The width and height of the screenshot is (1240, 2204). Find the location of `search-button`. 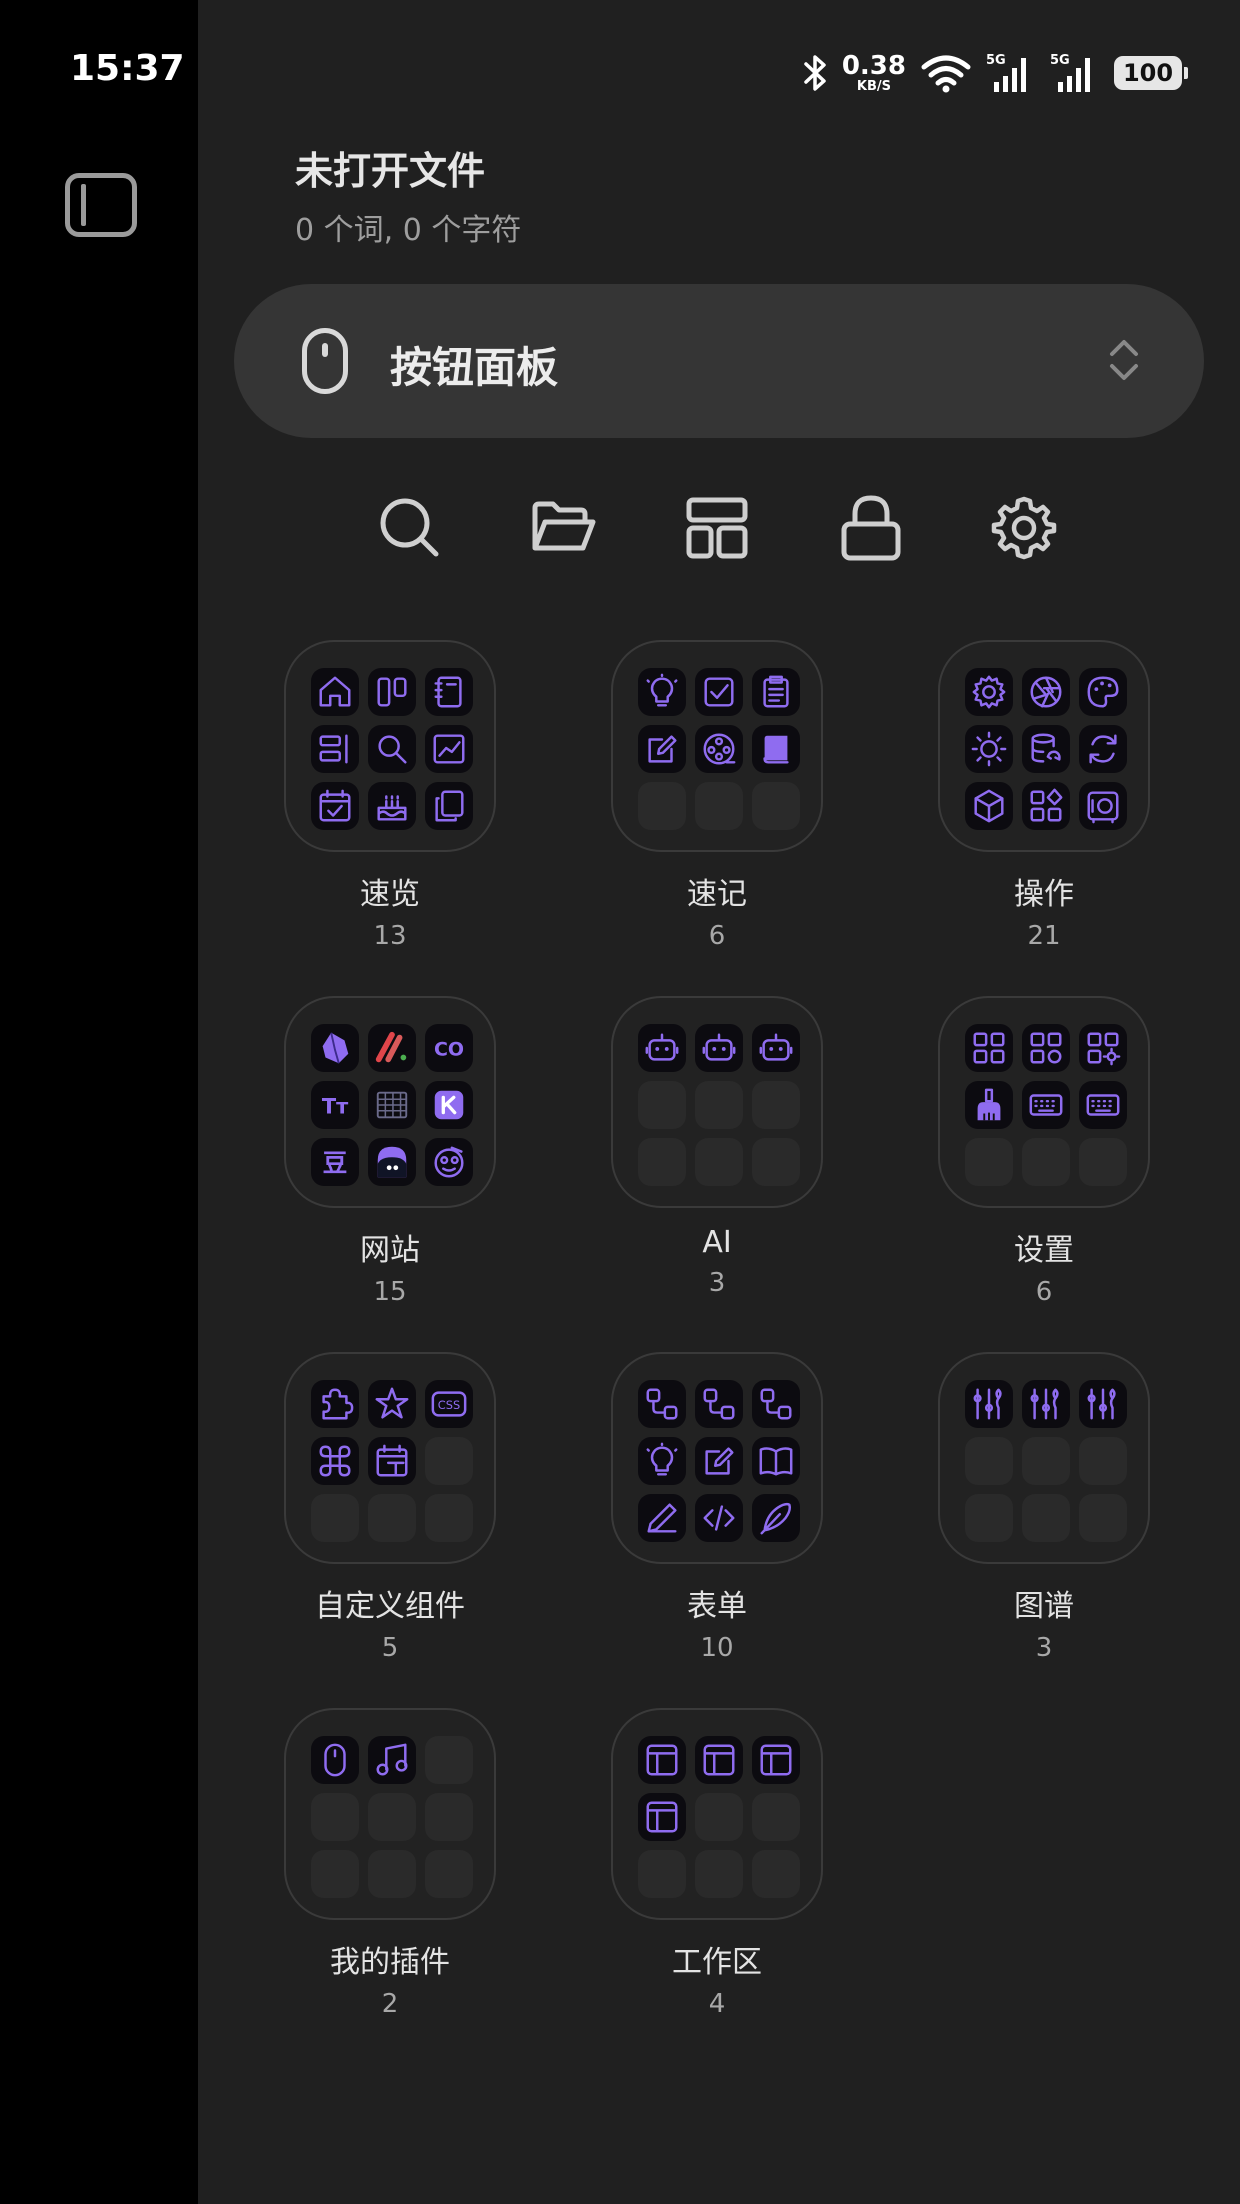

search-button is located at coordinates (410, 528).